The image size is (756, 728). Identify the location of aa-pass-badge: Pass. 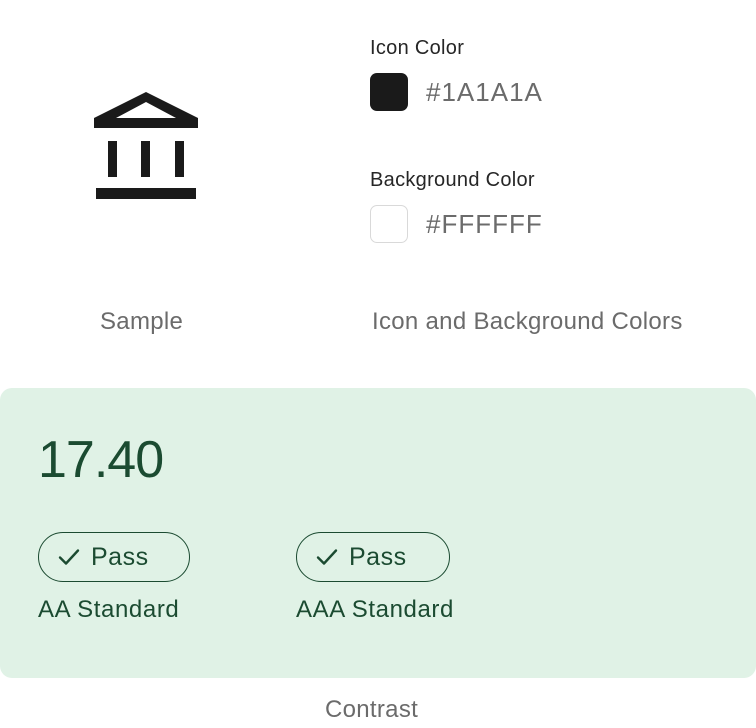
(114, 557).